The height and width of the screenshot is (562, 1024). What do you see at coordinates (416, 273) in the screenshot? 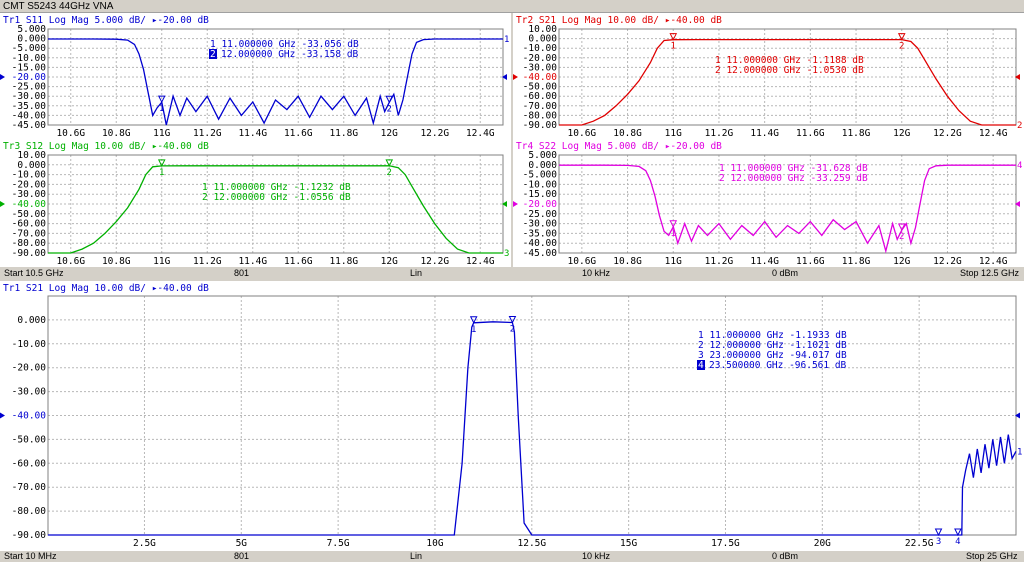
I see `sweep-type: Lin` at bounding box center [416, 273].